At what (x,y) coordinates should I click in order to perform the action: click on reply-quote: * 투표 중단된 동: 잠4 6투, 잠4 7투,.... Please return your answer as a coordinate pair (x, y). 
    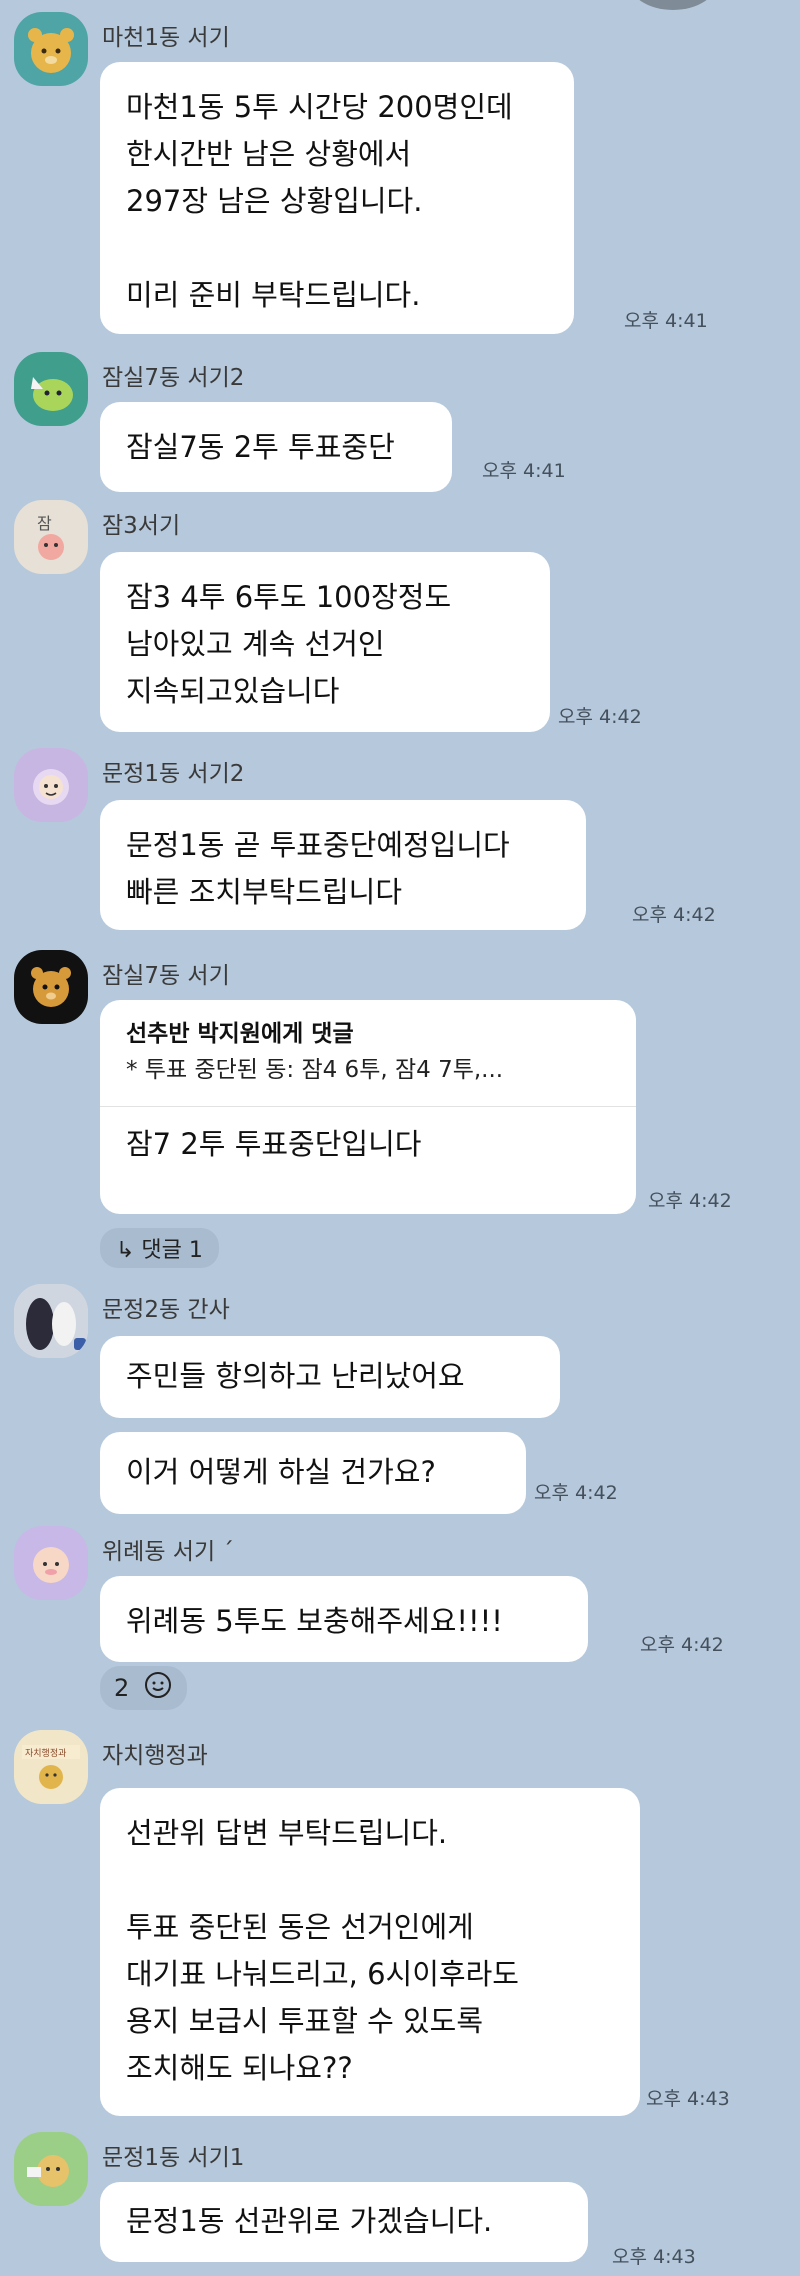
    Looking at the image, I should click on (315, 1070).